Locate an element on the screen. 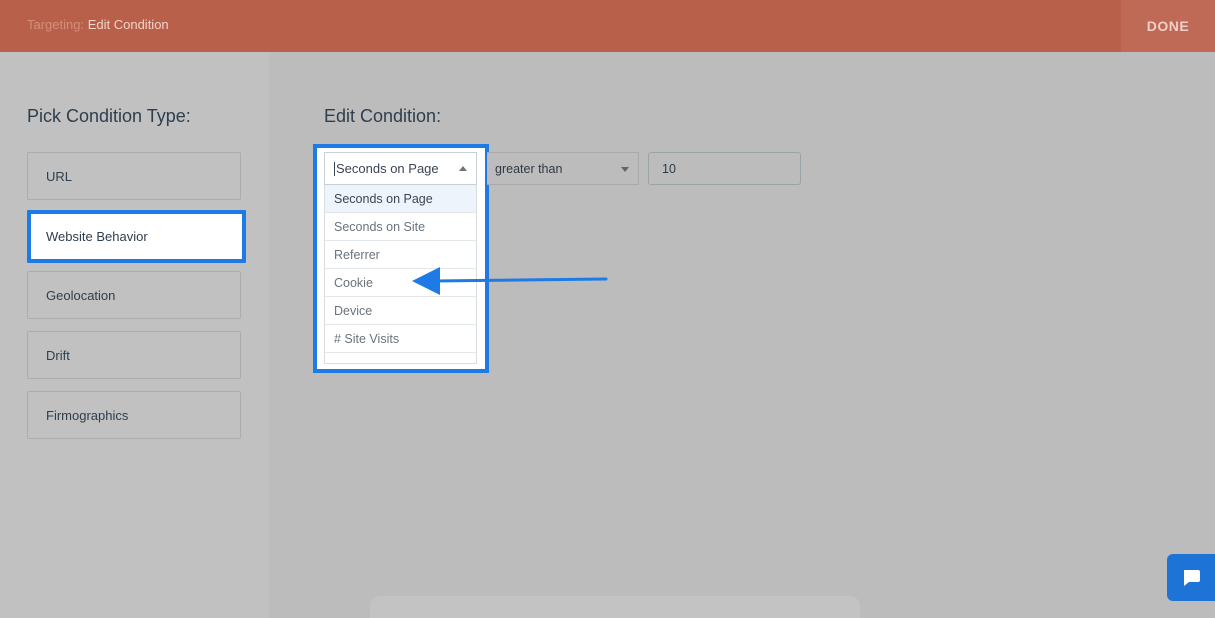 The width and height of the screenshot is (1215, 618). chevron-down-icon is located at coordinates (625, 169).